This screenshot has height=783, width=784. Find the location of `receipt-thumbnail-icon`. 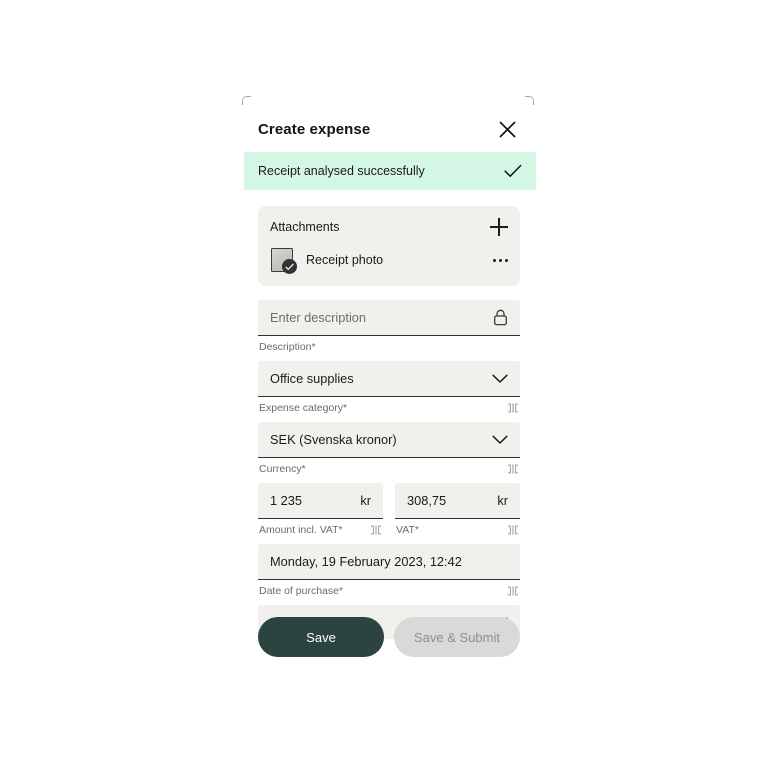

receipt-thumbnail-icon is located at coordinates (283, 260).